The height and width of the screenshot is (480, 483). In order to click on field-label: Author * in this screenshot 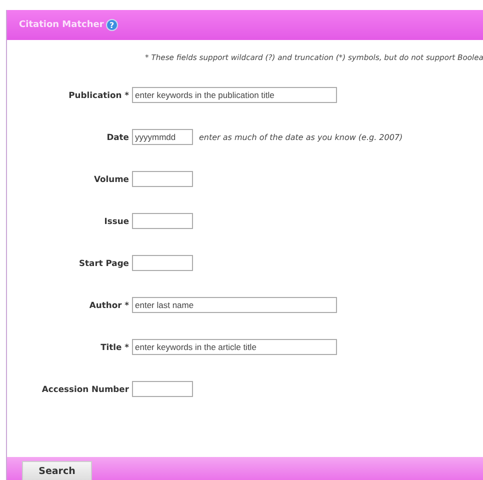, I will do `click(109, 305)`.